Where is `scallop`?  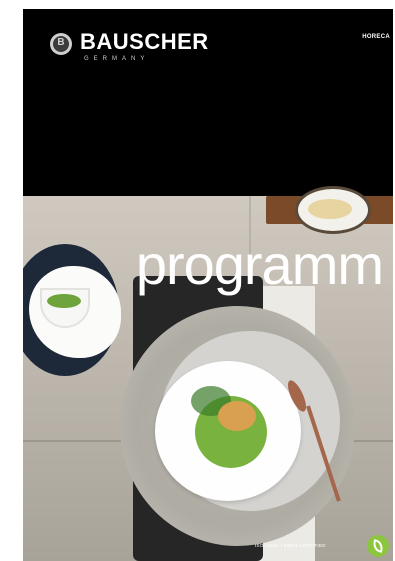 scallop is located at coordinates (237, 416).